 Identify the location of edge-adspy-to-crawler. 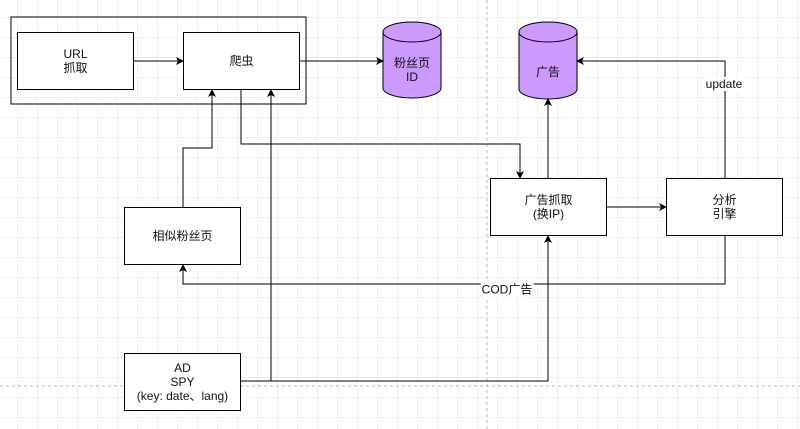
(258, 235).